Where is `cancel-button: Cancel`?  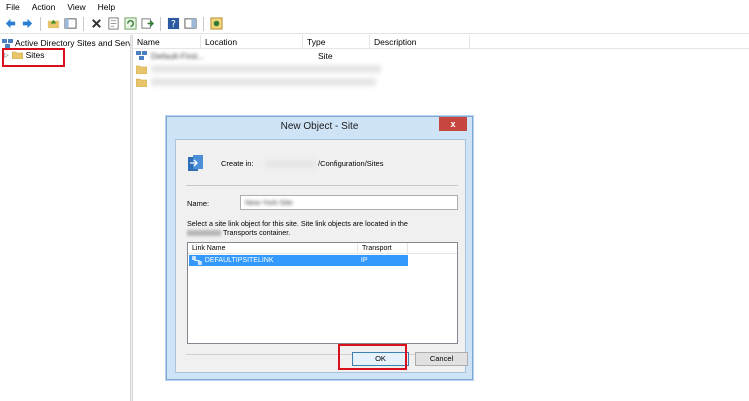
cancel-button: Cancel is located at coordinates (441, 359).